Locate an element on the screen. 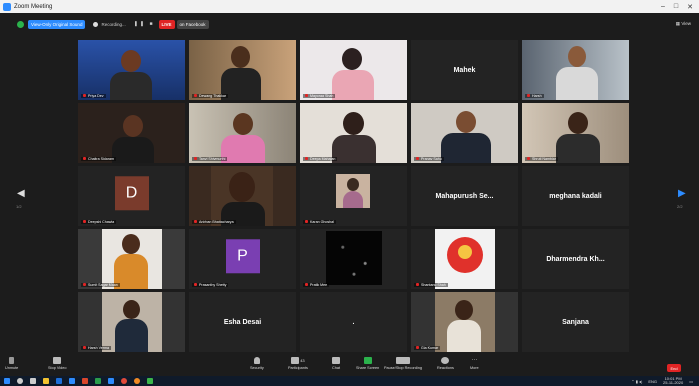 This screenshot has width=699, height=386. more-dots-icon: ··· is located at coordinates (474, 360).